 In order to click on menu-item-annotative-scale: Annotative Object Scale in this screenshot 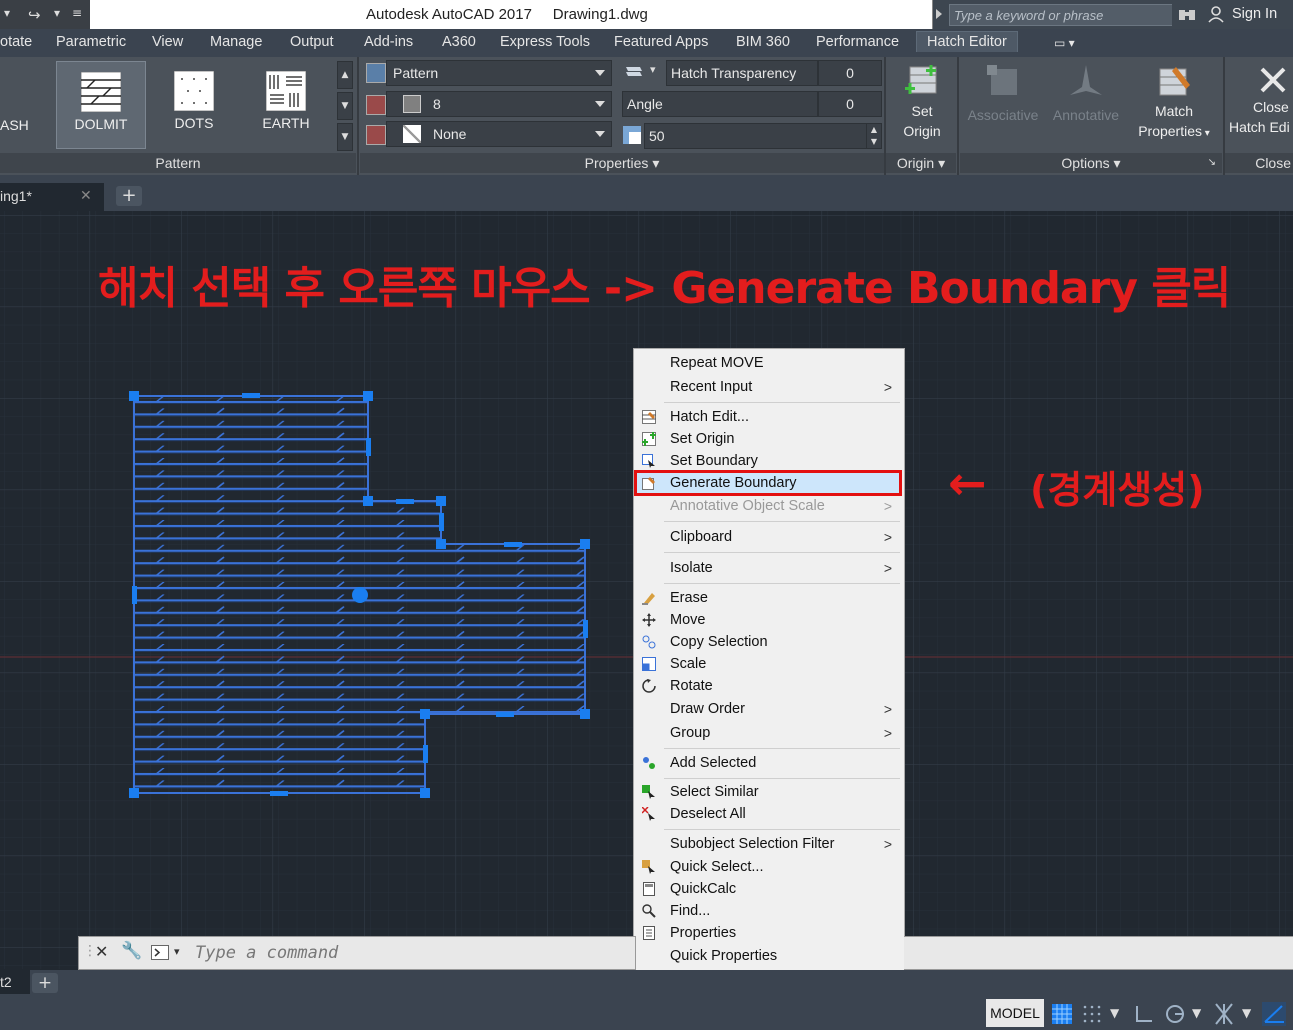, I will do `click(747, 506)`.